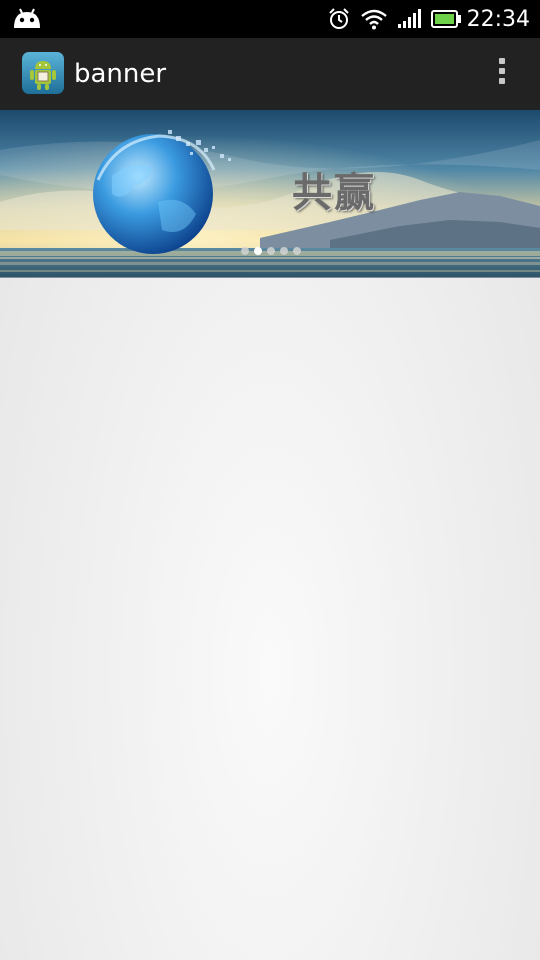 The image size is (540, 960). Describe the element at coordinates (258, 251) in the screenshot. I see `indicator-dot-active` at that location.